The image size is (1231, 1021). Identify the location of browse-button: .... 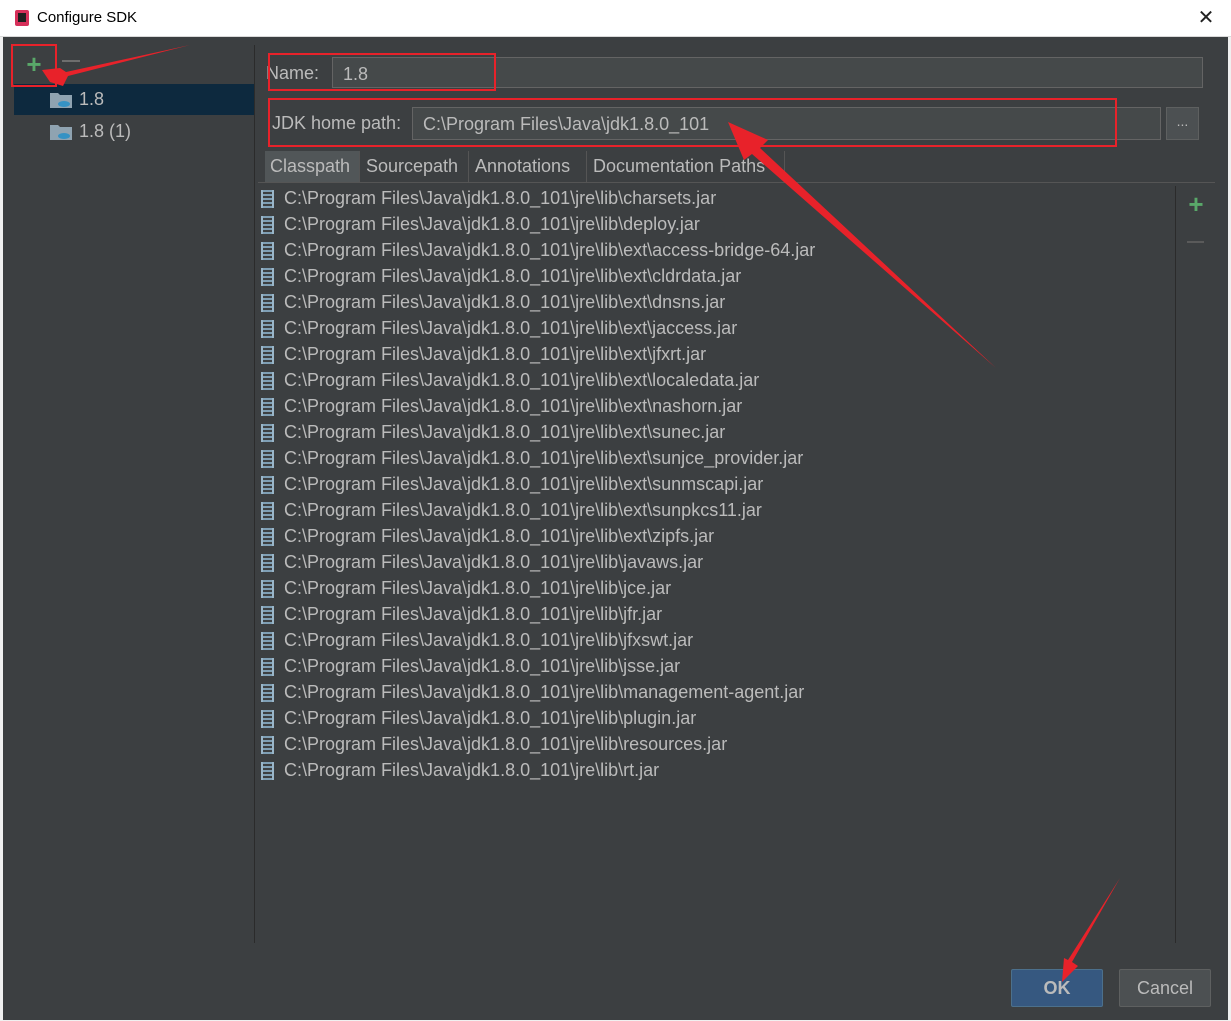
(1182, 123).